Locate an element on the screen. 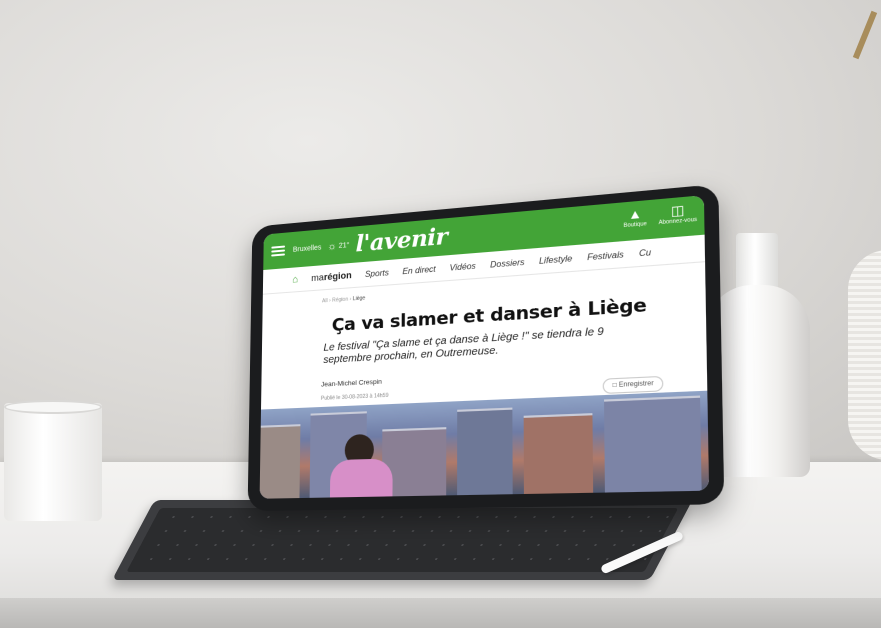 This screenshot has width=881, height=628. vase-neck is located at coordinates (757, 262).